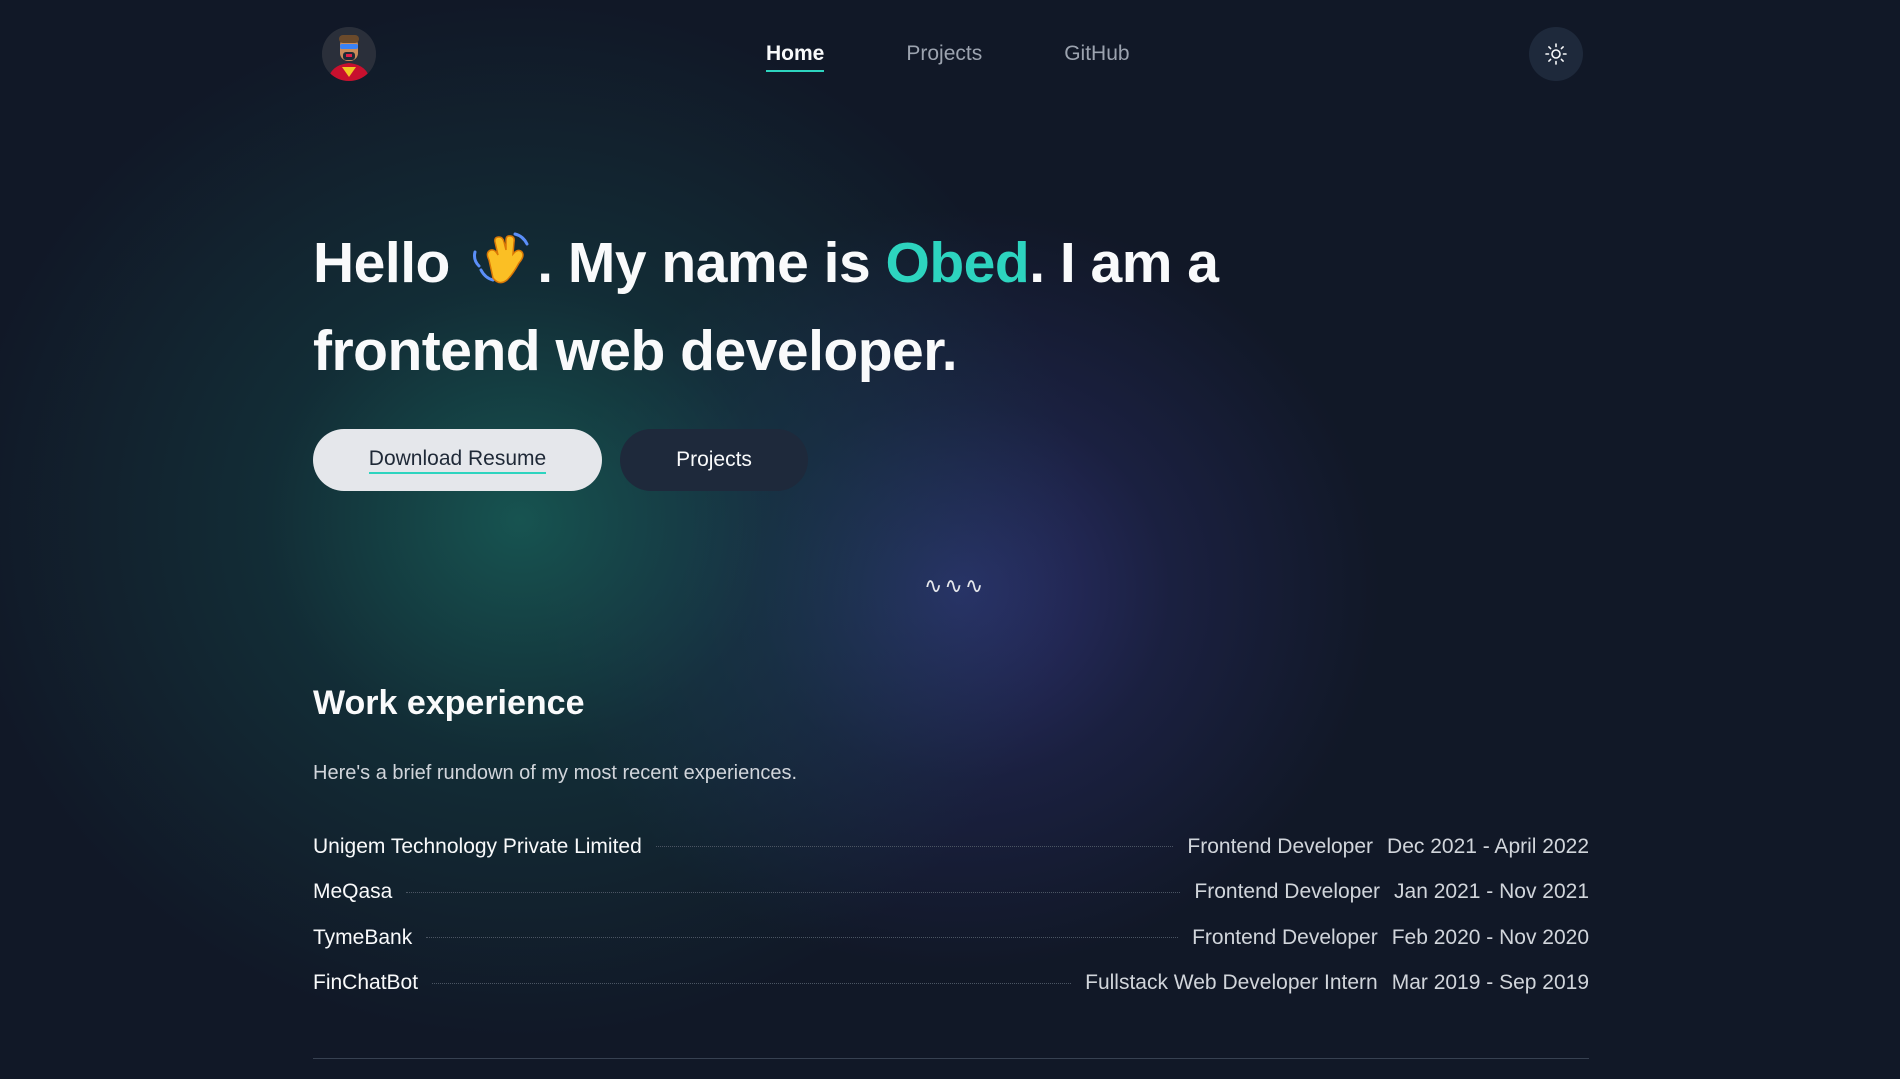  I want to click on theme-toggle-button, so click(1556, 54).